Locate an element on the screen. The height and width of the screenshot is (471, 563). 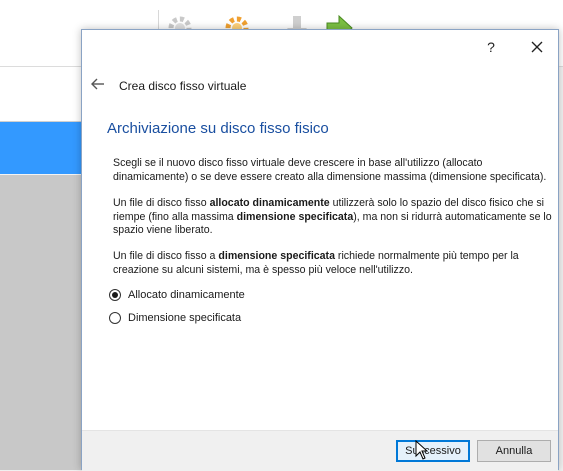
radio-button-selected is located at coordinates (115, 295).